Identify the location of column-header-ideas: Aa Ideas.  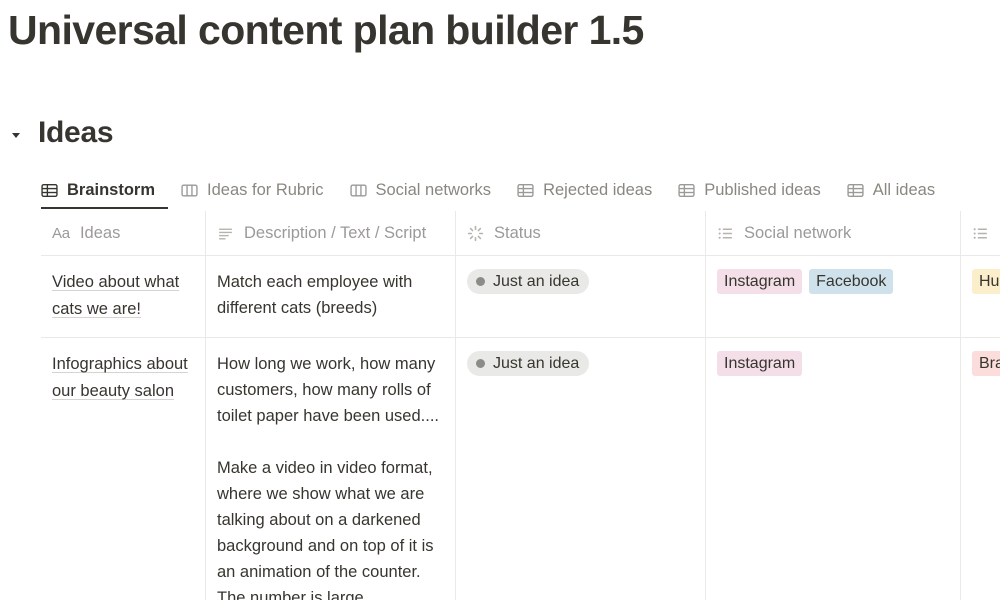
(123, 233).